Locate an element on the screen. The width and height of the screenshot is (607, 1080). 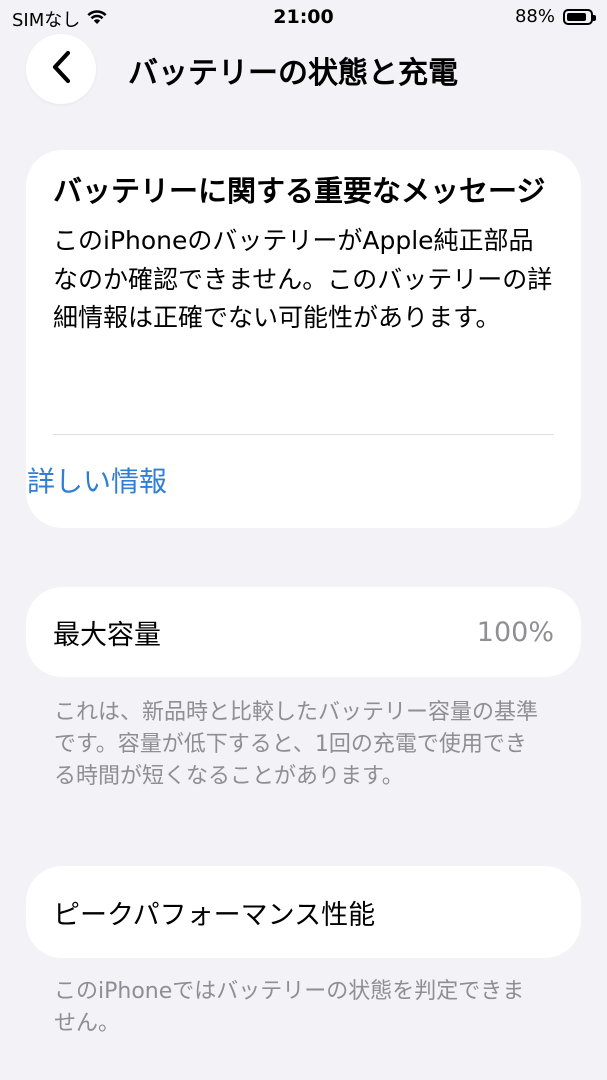
chevron-left-icon is located at coordinates (61, 69).